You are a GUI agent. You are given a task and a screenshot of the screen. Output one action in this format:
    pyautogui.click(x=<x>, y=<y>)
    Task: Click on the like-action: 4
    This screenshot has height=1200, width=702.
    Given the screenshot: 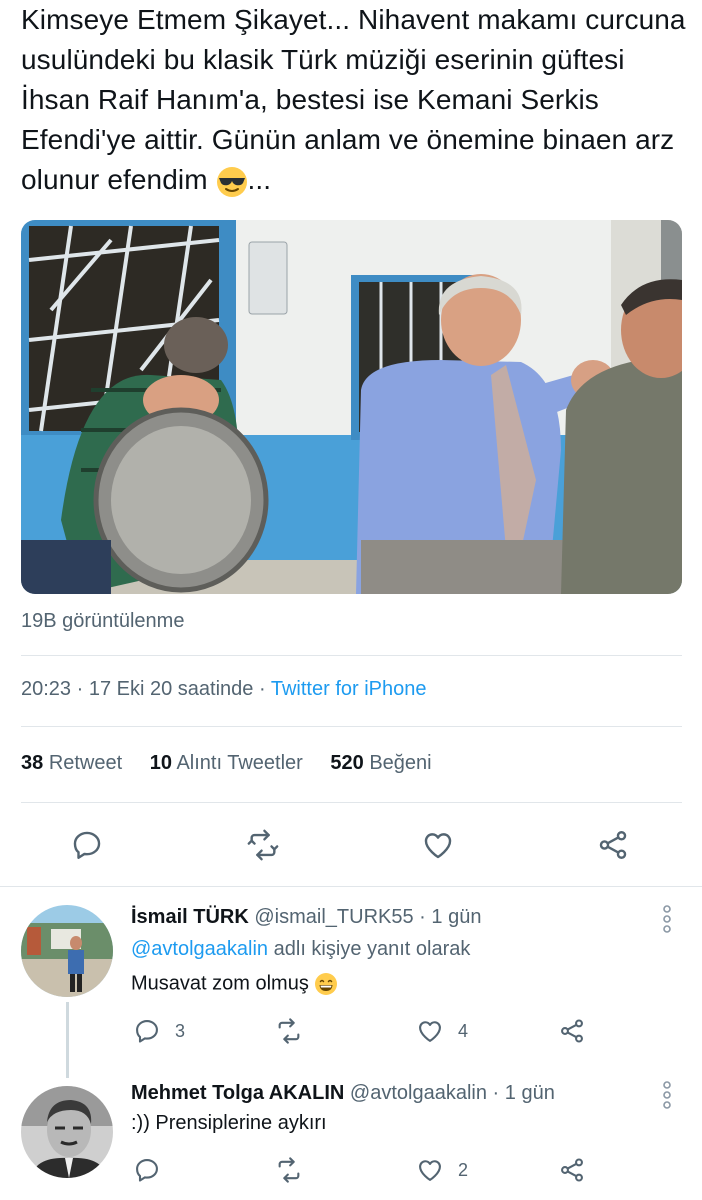 What is the action you would take?
    pyautogui.click(x=446, y=1031)
    